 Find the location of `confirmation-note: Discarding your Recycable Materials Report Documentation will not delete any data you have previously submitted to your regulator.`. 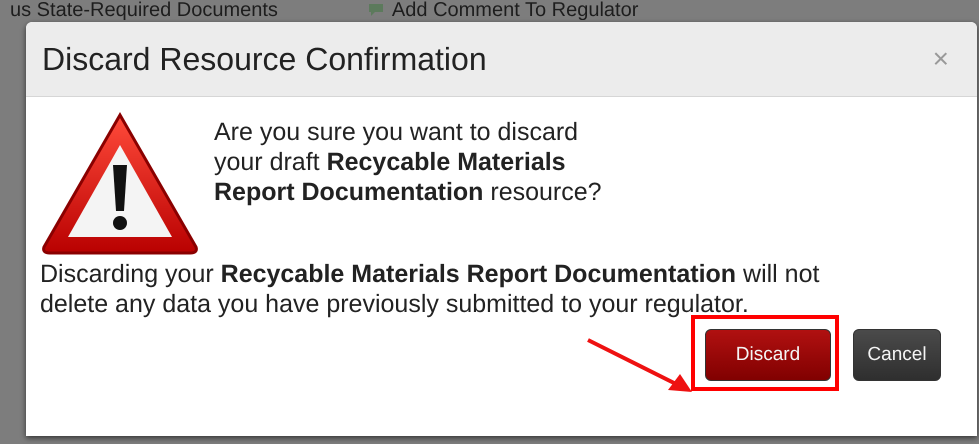

confirmation-note: Discarding your Recycable Materials Report Documentation will not delete any data you have previously submitted to your regulator. is located at coordinates (430, 289).